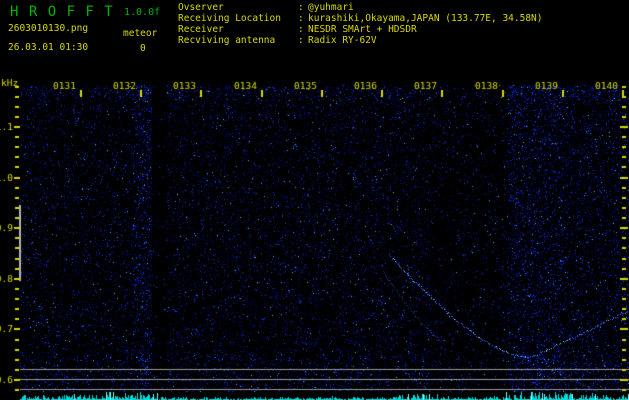 The height and width of the screenshot is (400, 629). What do you see at coordinates (62, 12) in the screenshot?
I see `app-title: H R O F F T` at bounding box center [62, 12].